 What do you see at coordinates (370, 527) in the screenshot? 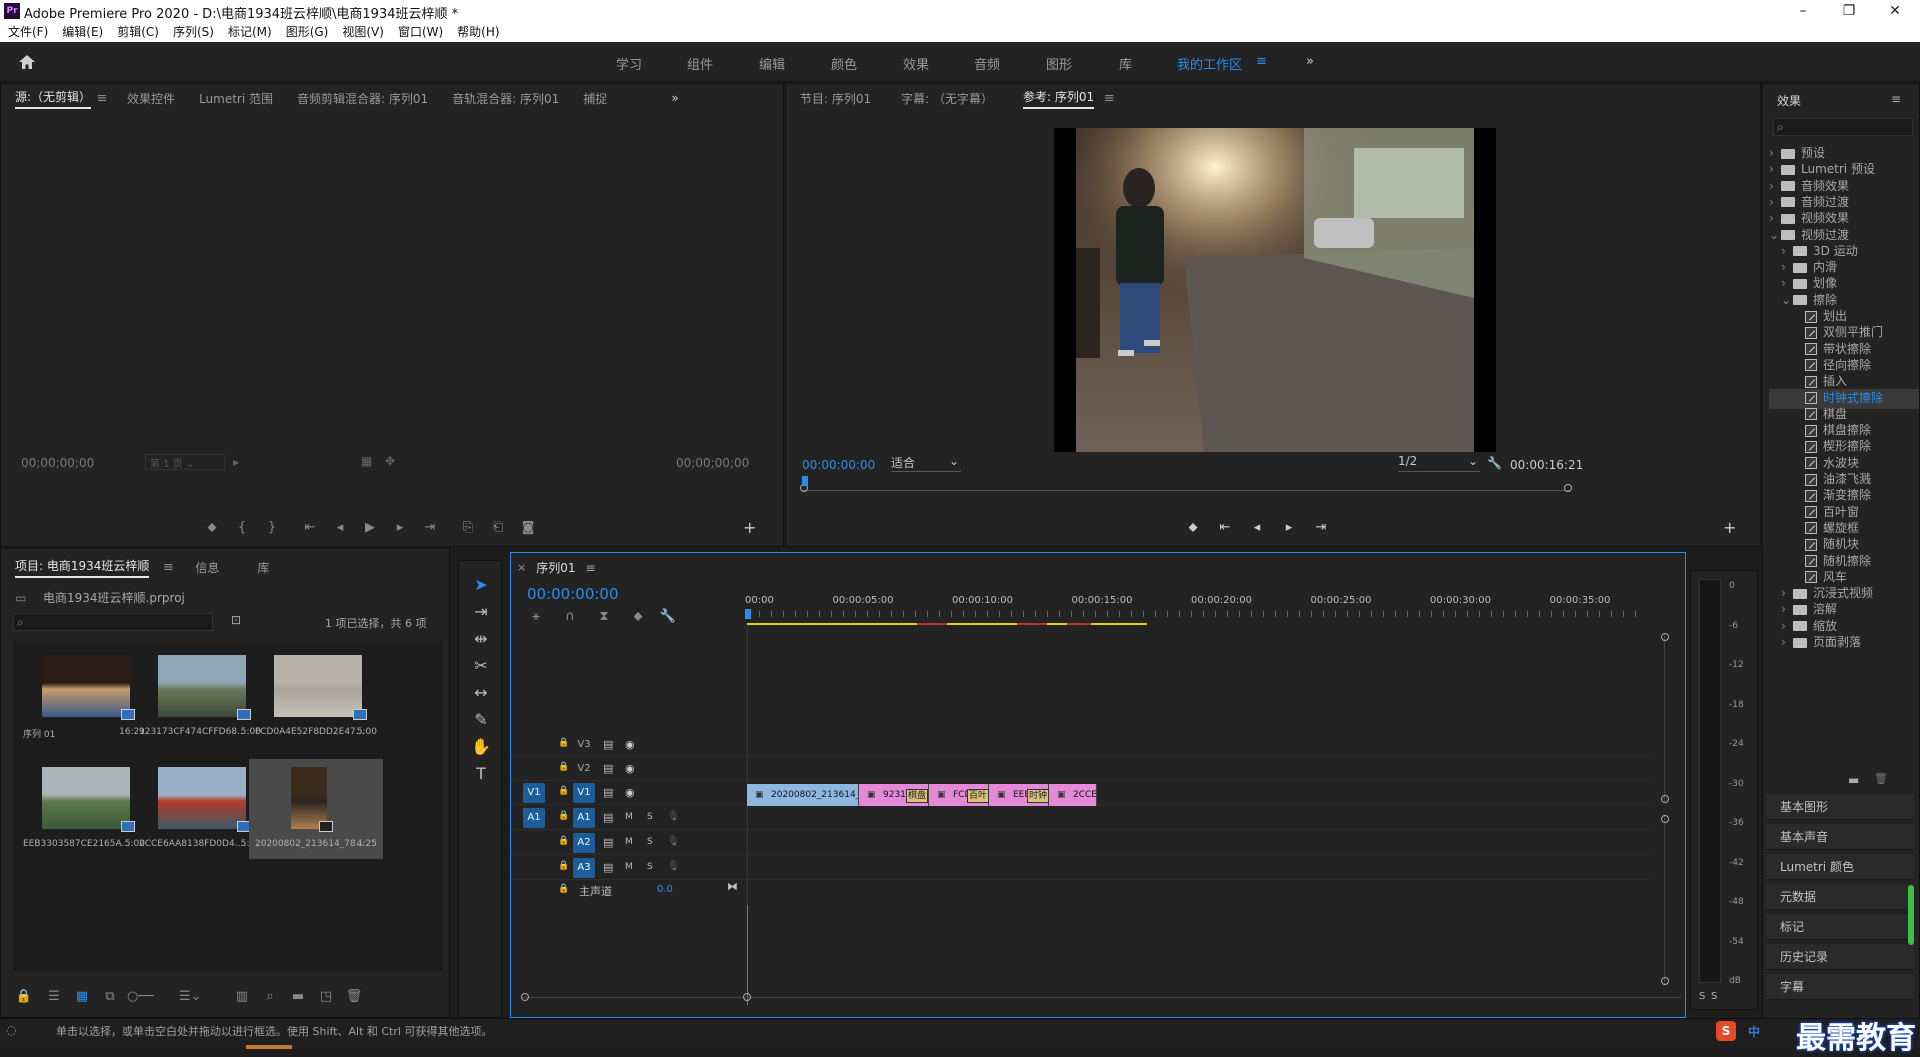
I see `play-icon: ▶` at bounding box center [370, 527].